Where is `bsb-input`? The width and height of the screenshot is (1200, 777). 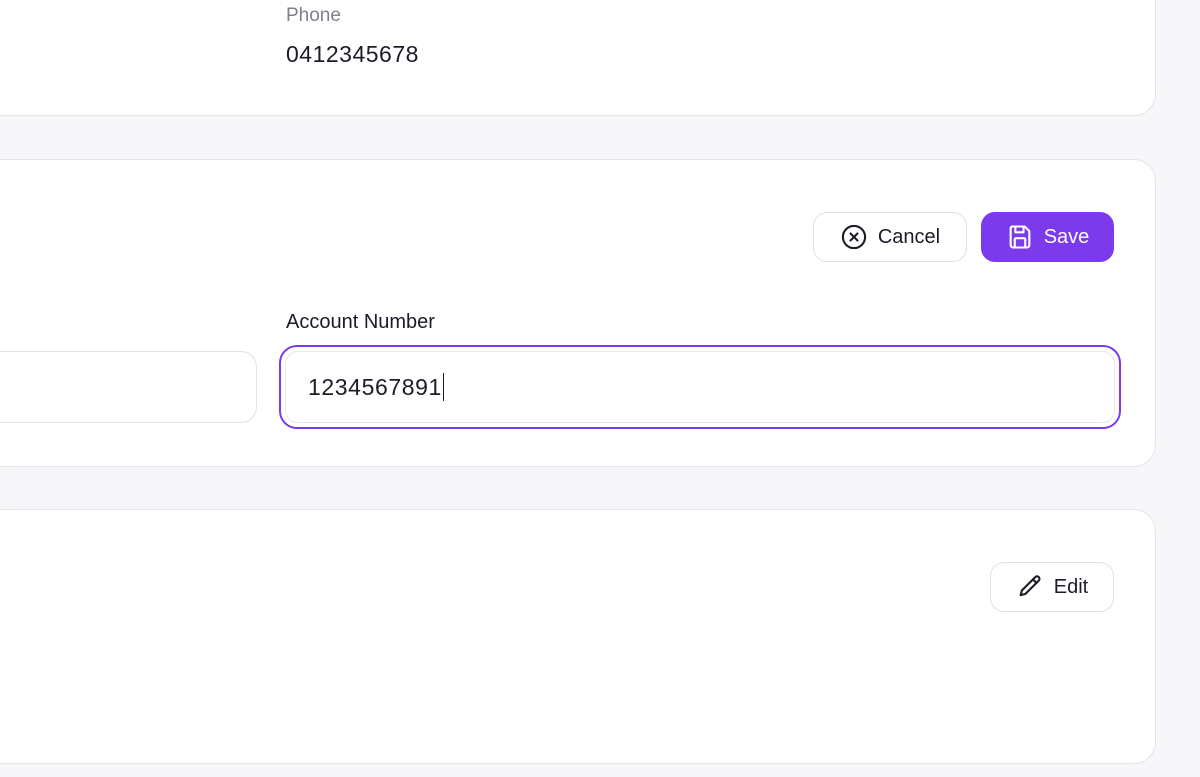 bsb-input is located at coordinates (128, 387).